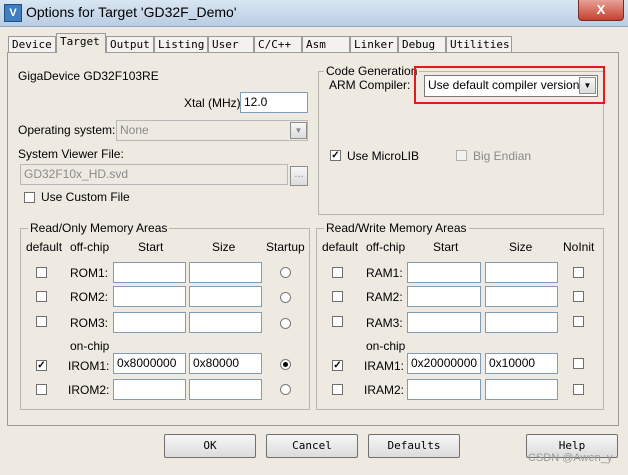 The width and height of the screenshot is (628, 475). What do you see at coordinates (570, 458) in the screenshot?
I see `watermark: CSDN @Awen_y` at bounding box center [570, 458].